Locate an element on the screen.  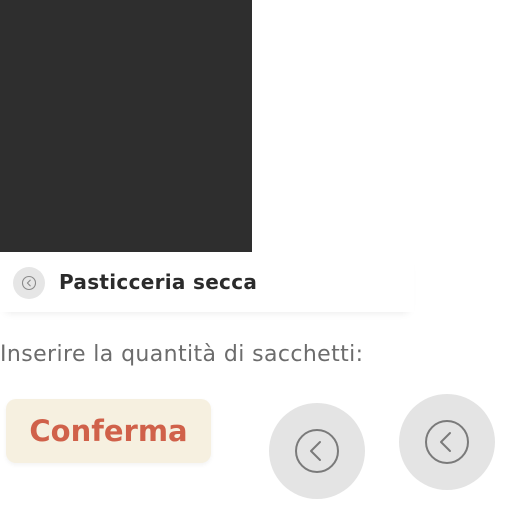
back-button is located at coordinates (29, 283).